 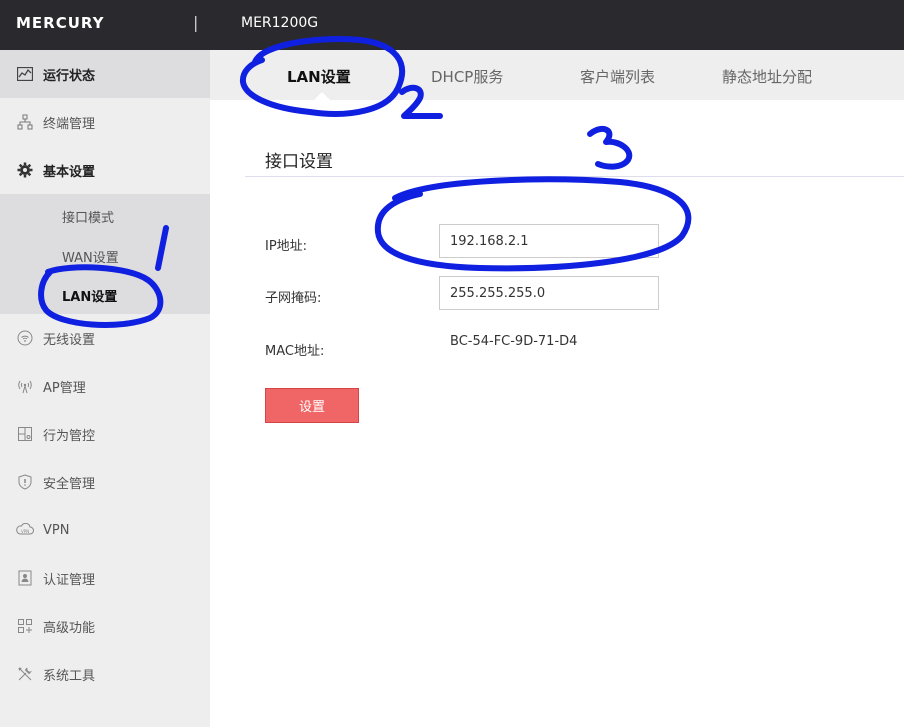 I want to click on svg-text: VPN, so click(x=25, y=531).